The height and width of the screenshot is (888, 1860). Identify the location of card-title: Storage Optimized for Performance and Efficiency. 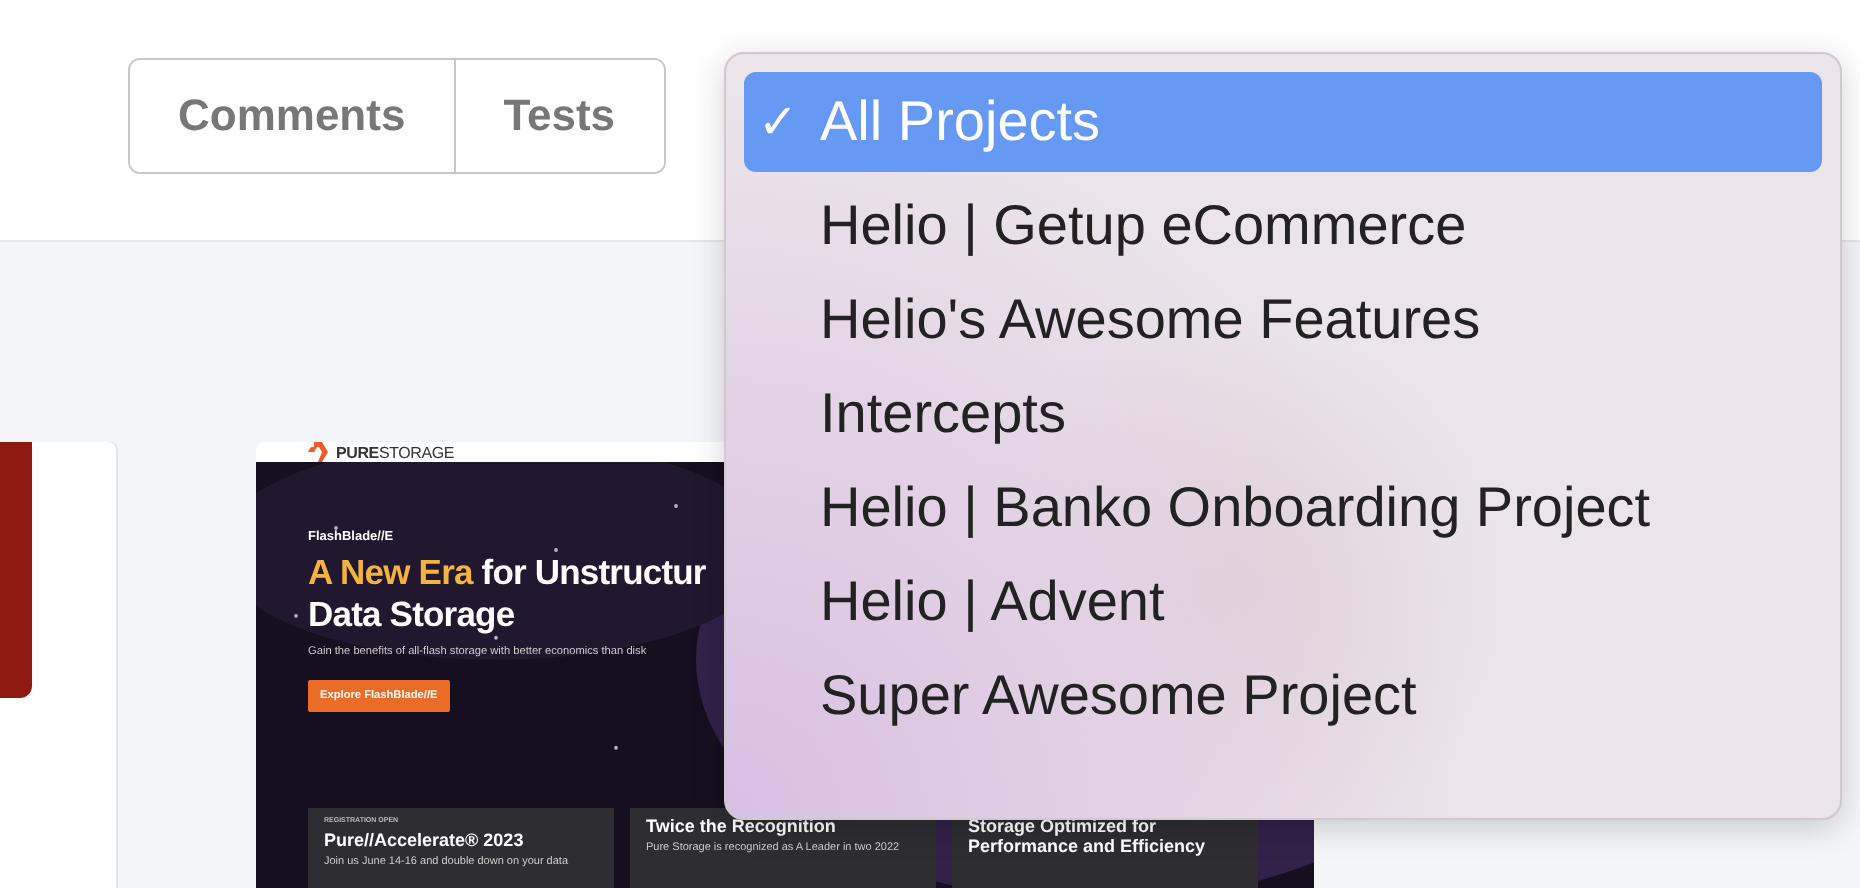
(1088, 836).